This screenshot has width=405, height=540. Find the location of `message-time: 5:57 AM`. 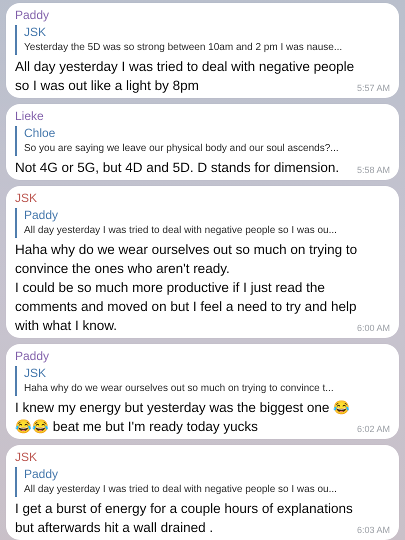

message-time: 5:57 AM is located at coordinates (373, 88).